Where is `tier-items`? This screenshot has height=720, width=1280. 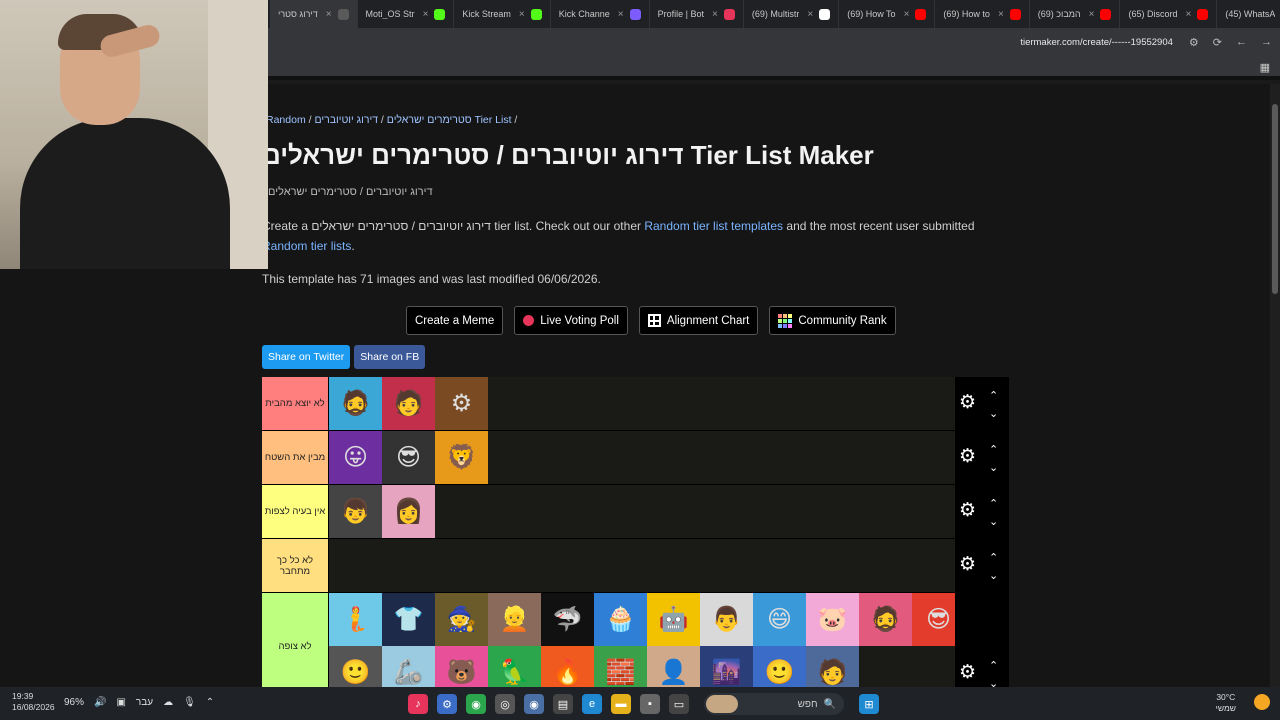
tier-items is located at coordinates (669, 565).